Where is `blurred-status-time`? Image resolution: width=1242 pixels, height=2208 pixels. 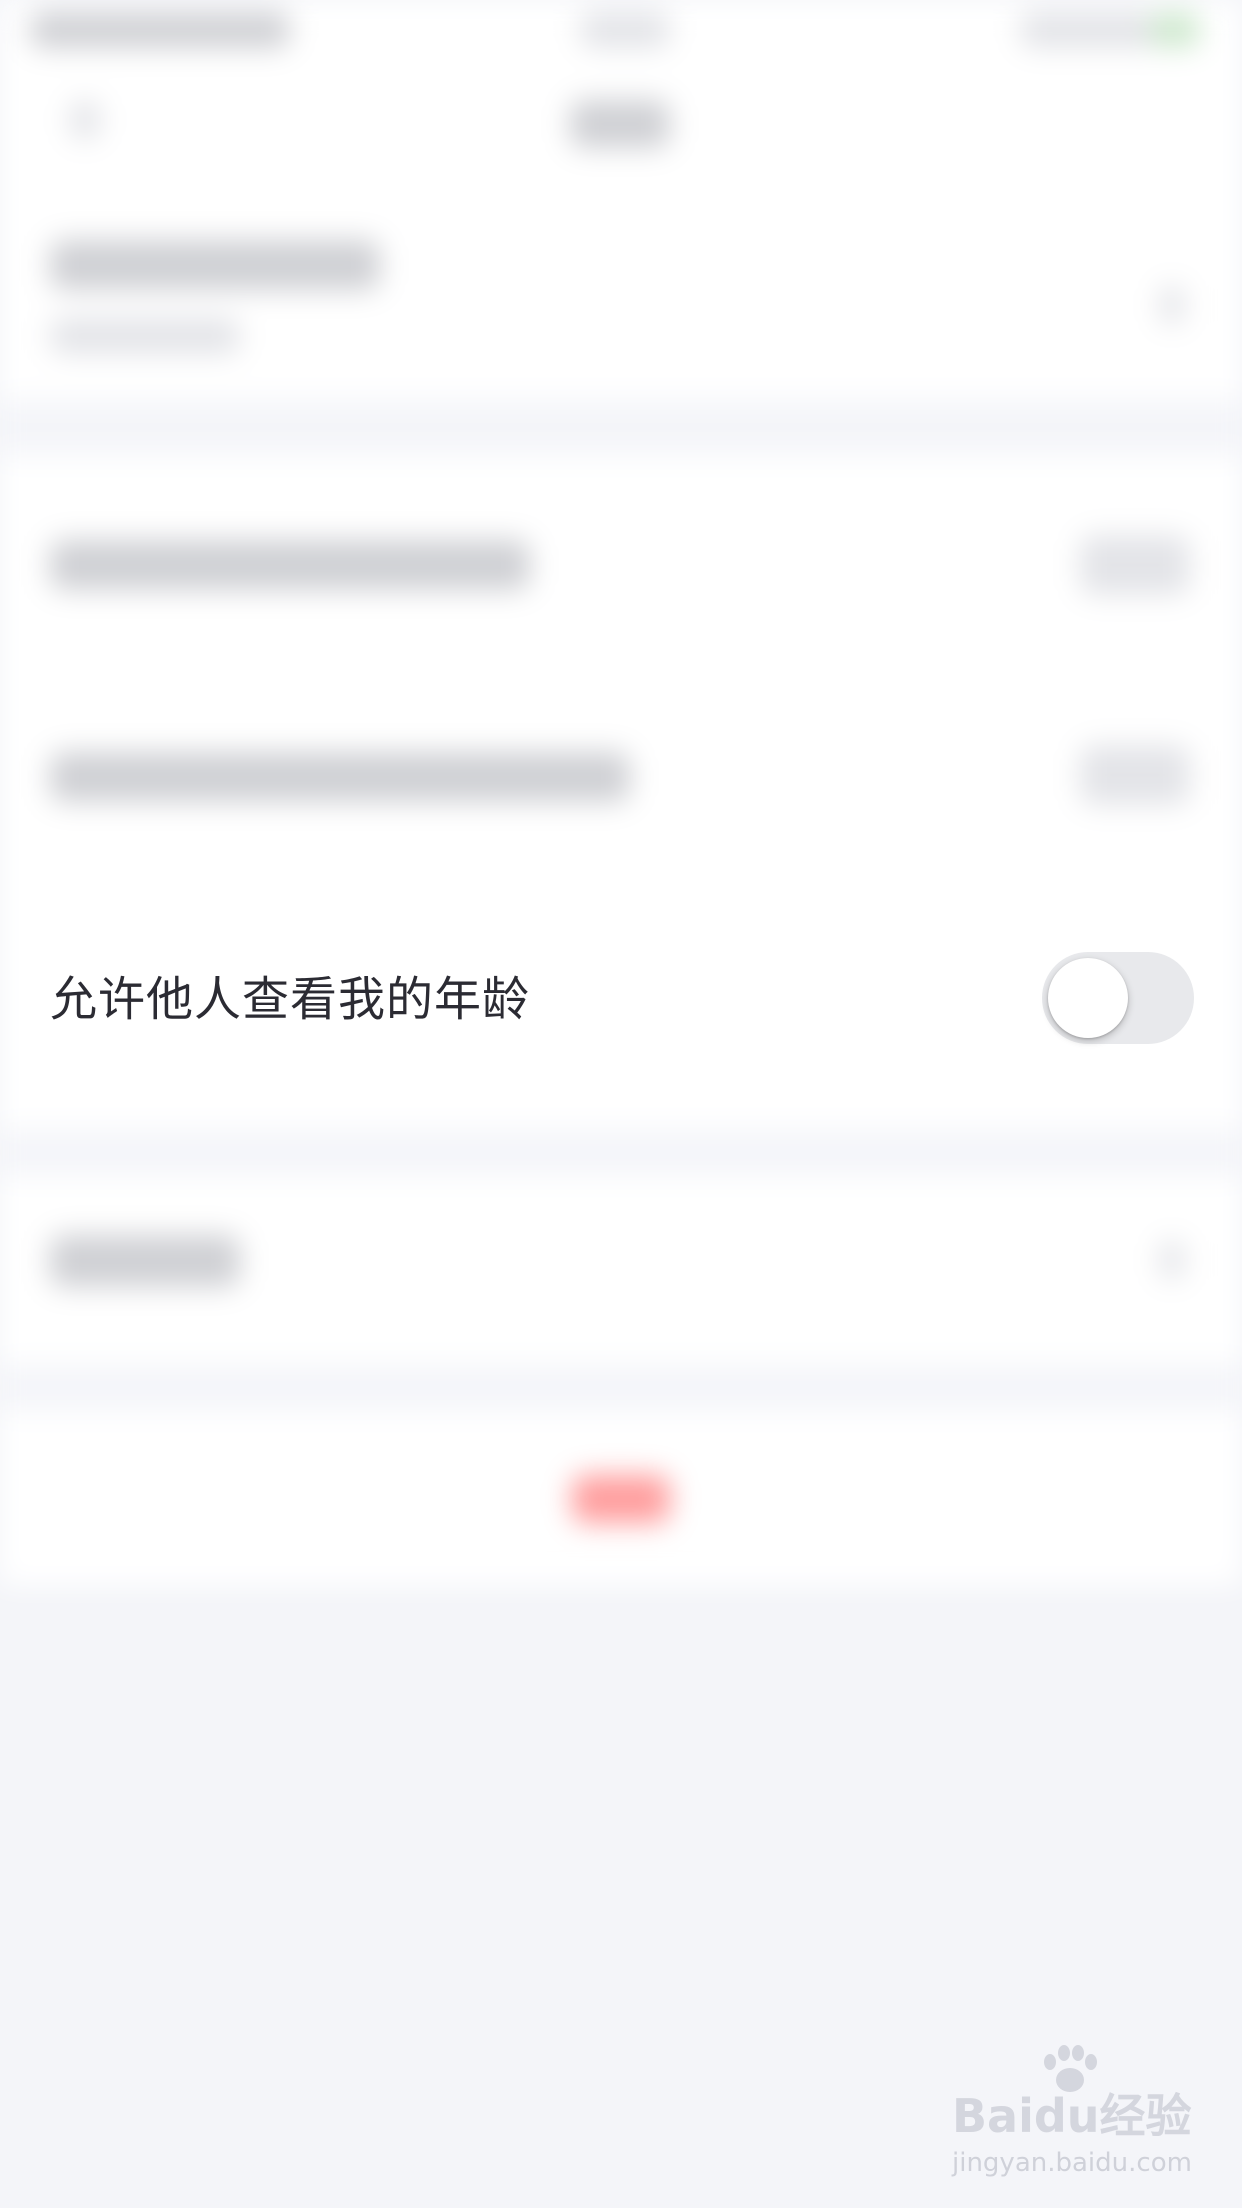 blurred-status-time is located at coordinates (625, 30).